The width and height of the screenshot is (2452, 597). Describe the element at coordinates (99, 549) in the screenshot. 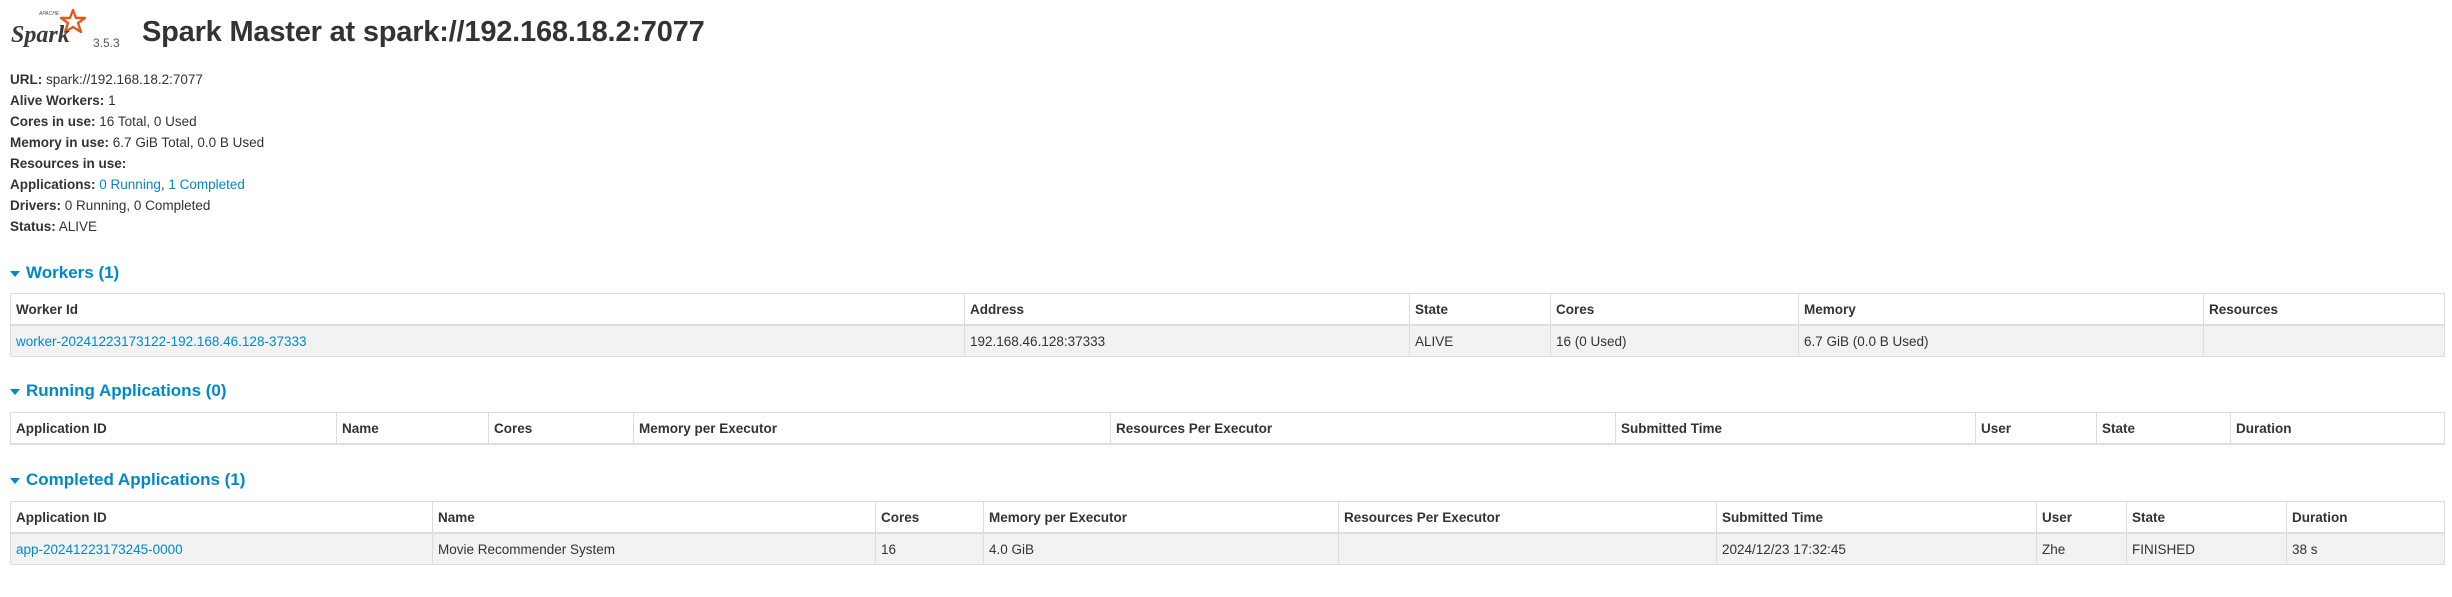

I see `application-id-link: app-20241223173245-0000` at that location.